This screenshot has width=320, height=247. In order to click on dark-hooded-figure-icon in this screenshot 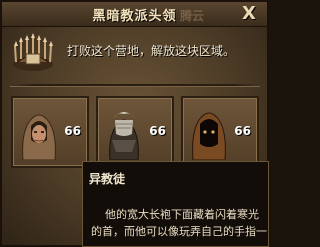, I will do `click(209, 136)`.